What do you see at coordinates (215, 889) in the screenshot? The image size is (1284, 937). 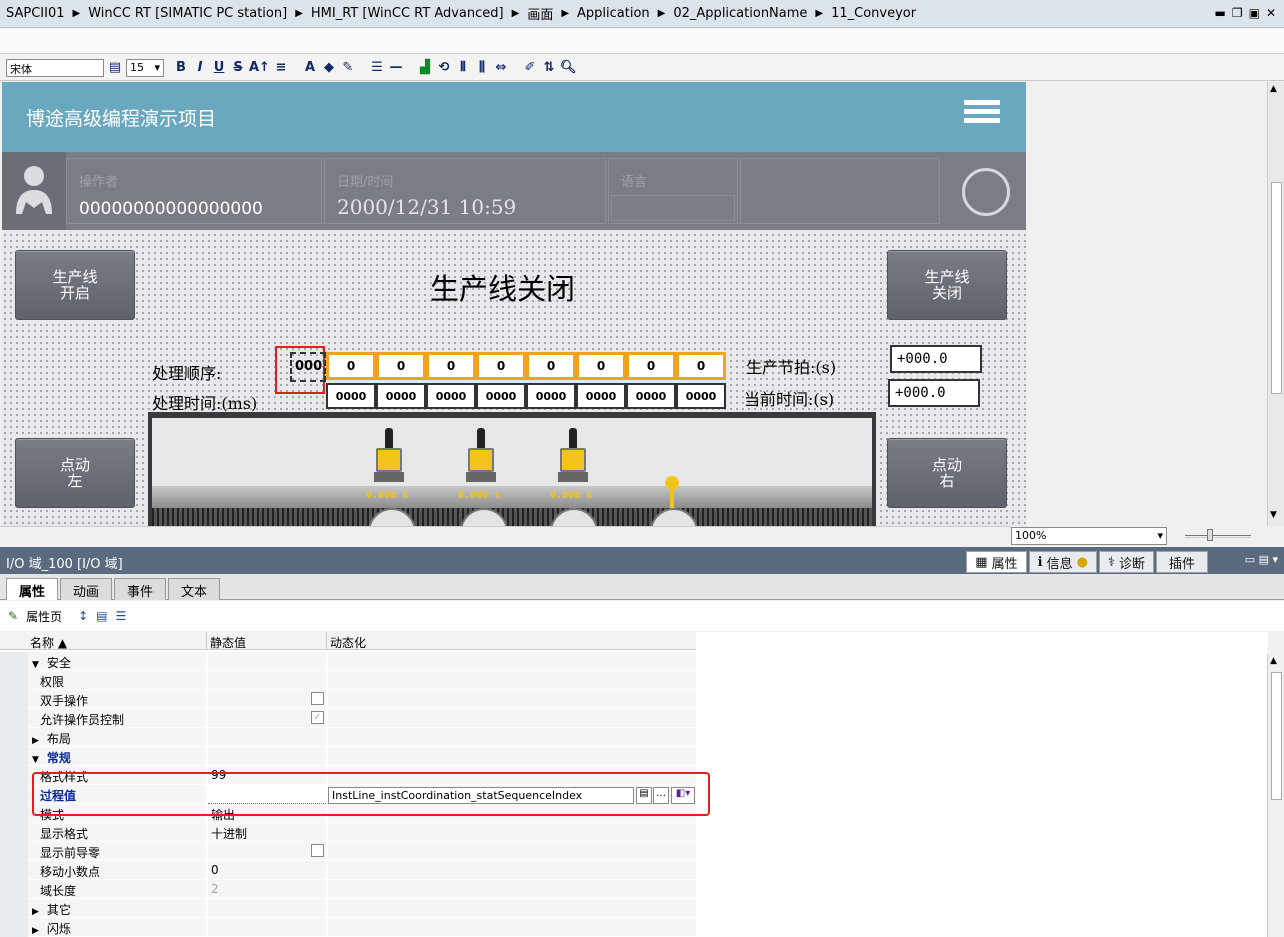 I see `property-value: 2` at bounding box center [215, 889].